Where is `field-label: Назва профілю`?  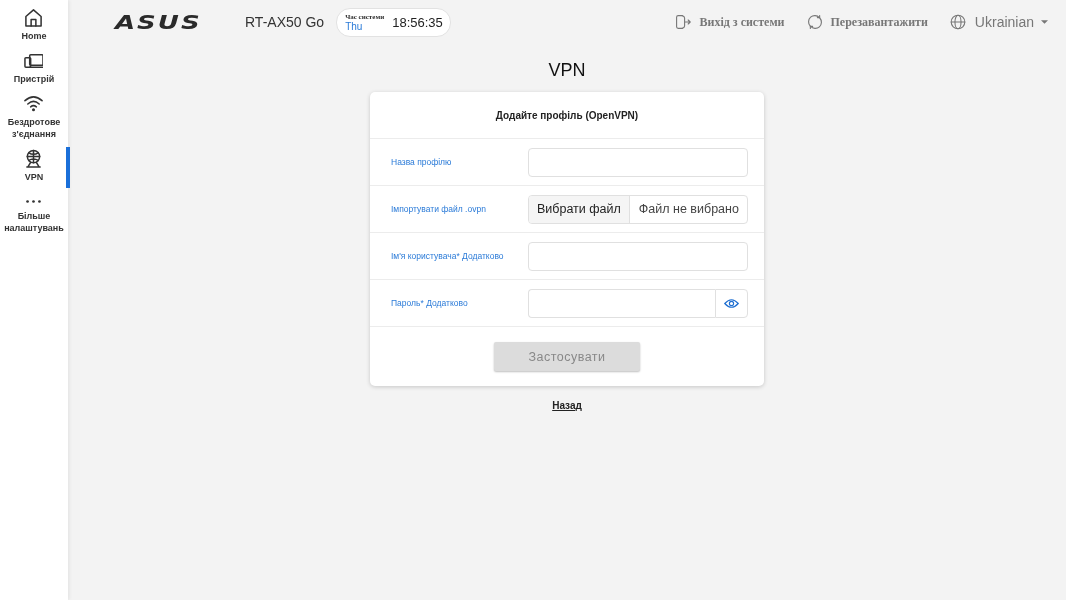
field-label: Назва профілю is located at coordinates (422, 162).